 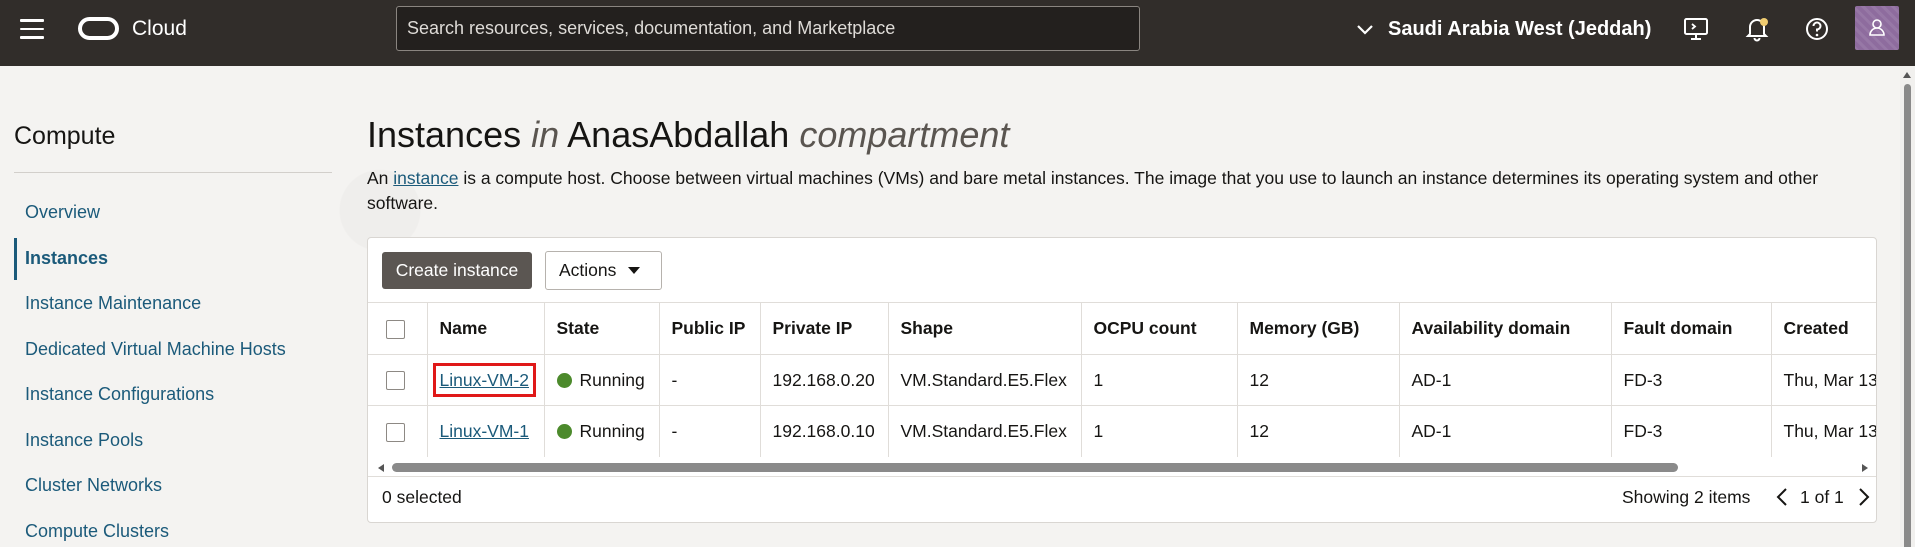 I want to click on desc-prefix: An, so click(x=380, y=178).